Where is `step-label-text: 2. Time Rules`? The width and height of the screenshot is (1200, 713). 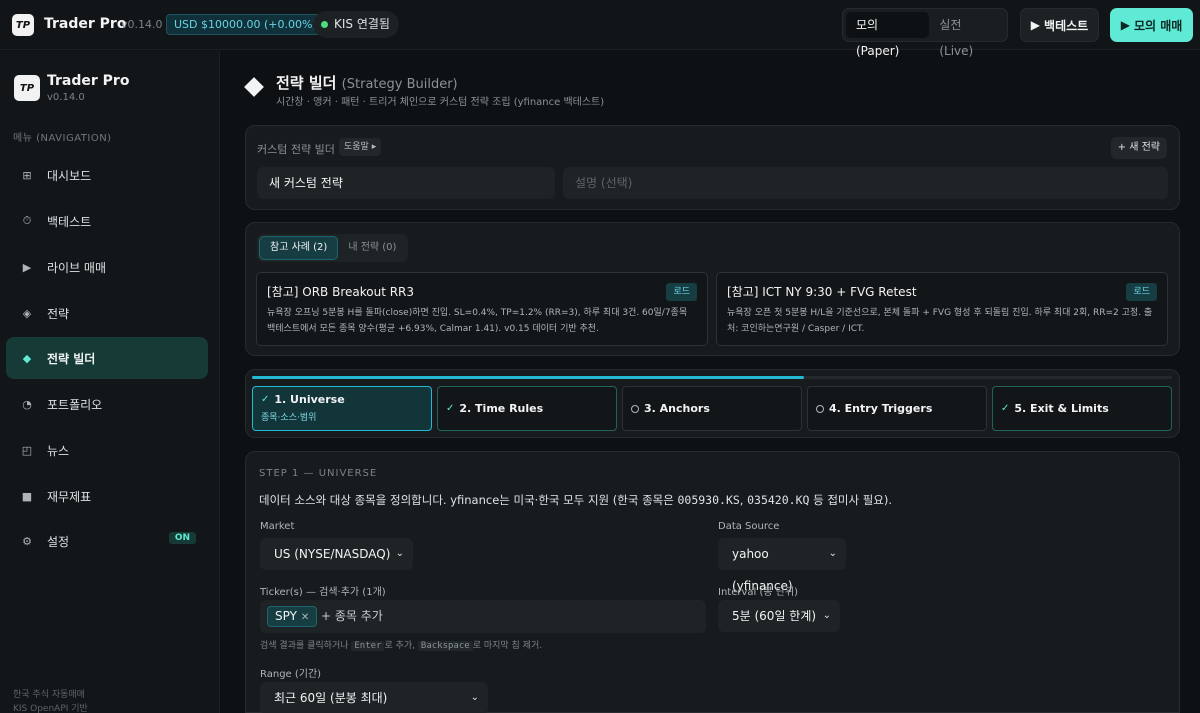
step-label-text: 2. Time Rules is located at coordinates (501, 408).